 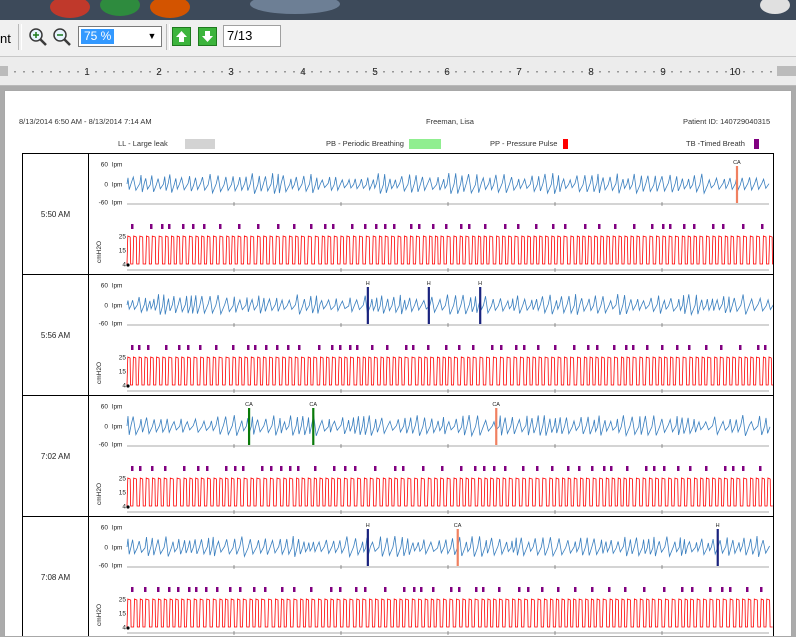 What do you see at coordinates (756, 144) in the screenshot?
I see `legend-tb-swatch` at bounding box center [756, 144].